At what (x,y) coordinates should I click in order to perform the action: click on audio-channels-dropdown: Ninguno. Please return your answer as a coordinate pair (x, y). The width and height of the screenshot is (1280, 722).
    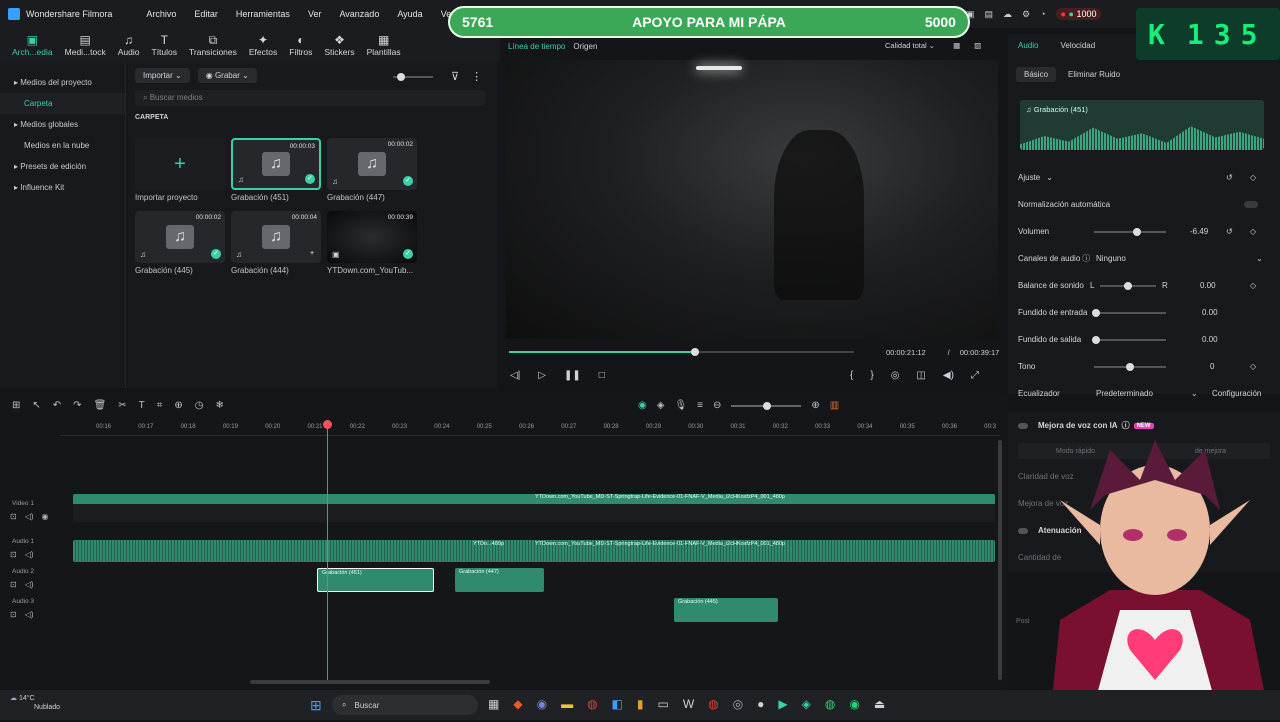
    Looking at the image, I should click on (1111, 258).